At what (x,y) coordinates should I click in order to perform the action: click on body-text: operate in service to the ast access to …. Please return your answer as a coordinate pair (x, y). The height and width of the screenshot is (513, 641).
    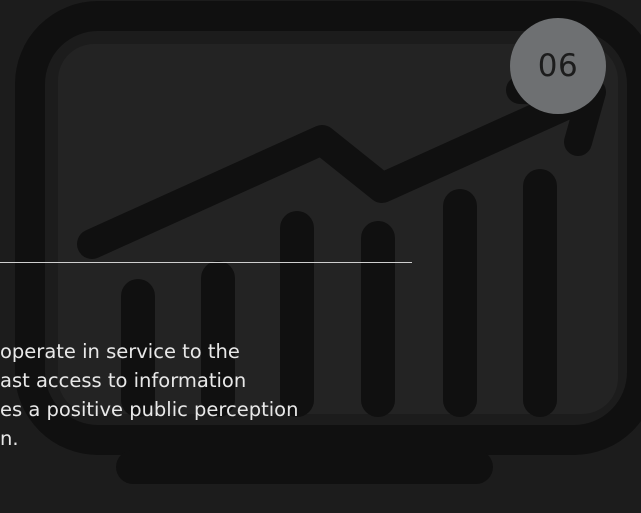
    Looking at the image, I should click on (200, 395).